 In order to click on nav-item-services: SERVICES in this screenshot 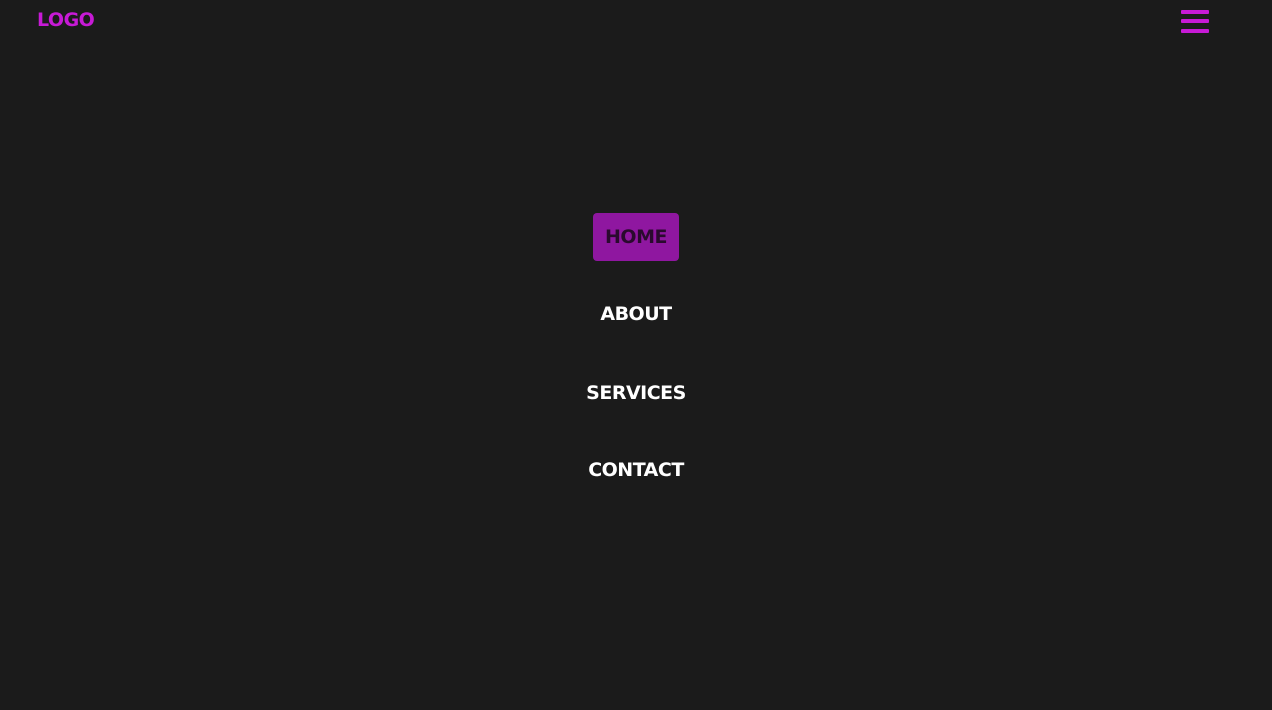, I will do `click(636, 393)`.